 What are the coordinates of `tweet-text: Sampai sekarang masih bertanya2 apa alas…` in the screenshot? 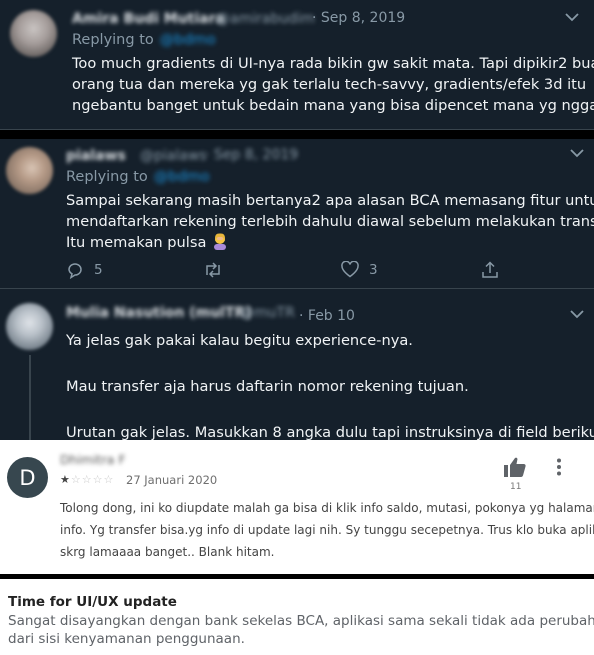 It's located at (330, 223).